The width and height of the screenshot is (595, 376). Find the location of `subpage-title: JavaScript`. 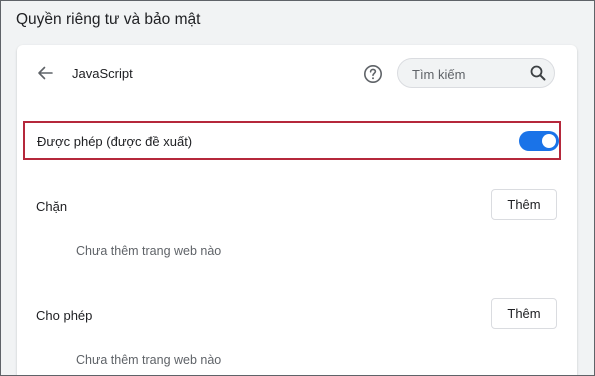

subpage-title: JavaScript is located at coordinates (102, 73).